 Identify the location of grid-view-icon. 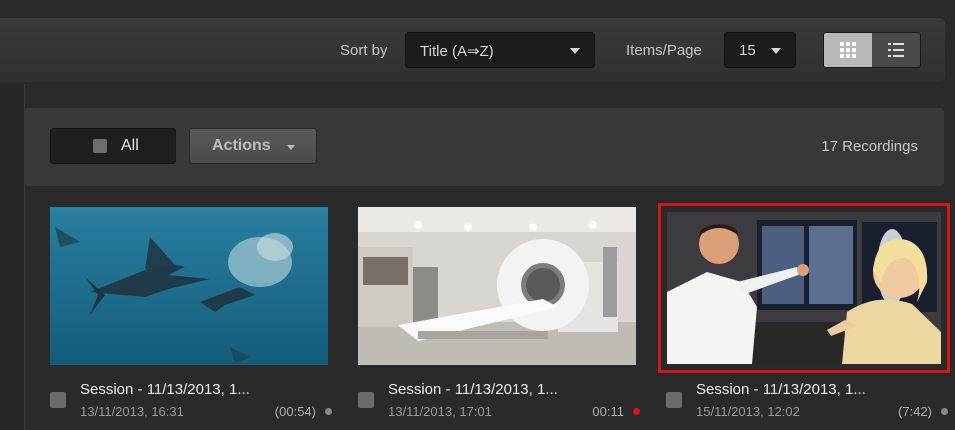
(848, 50).